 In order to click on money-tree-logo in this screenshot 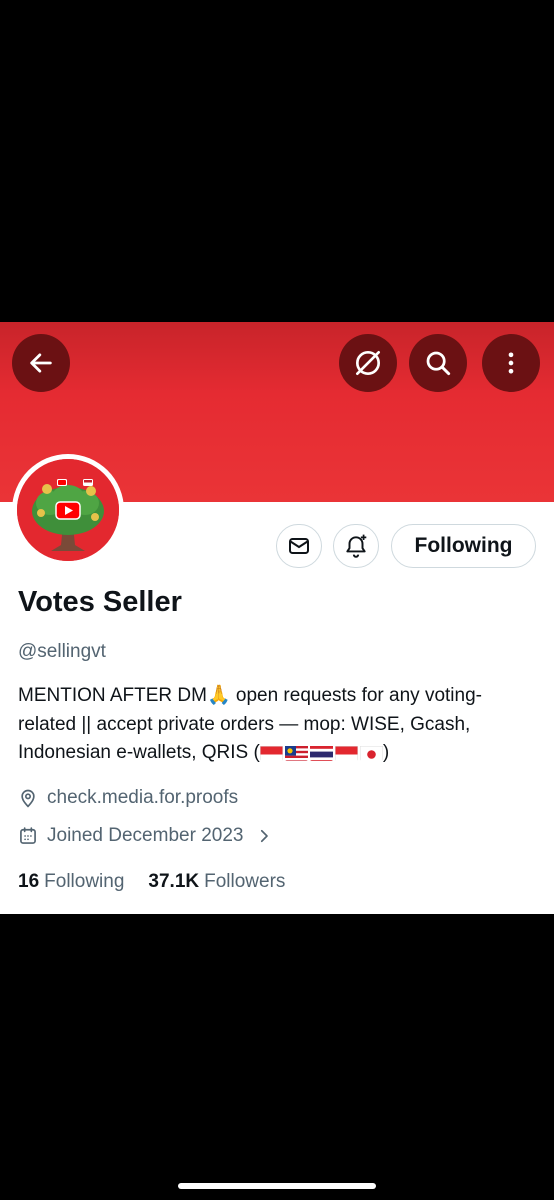, I will do `click(68, 510)`.